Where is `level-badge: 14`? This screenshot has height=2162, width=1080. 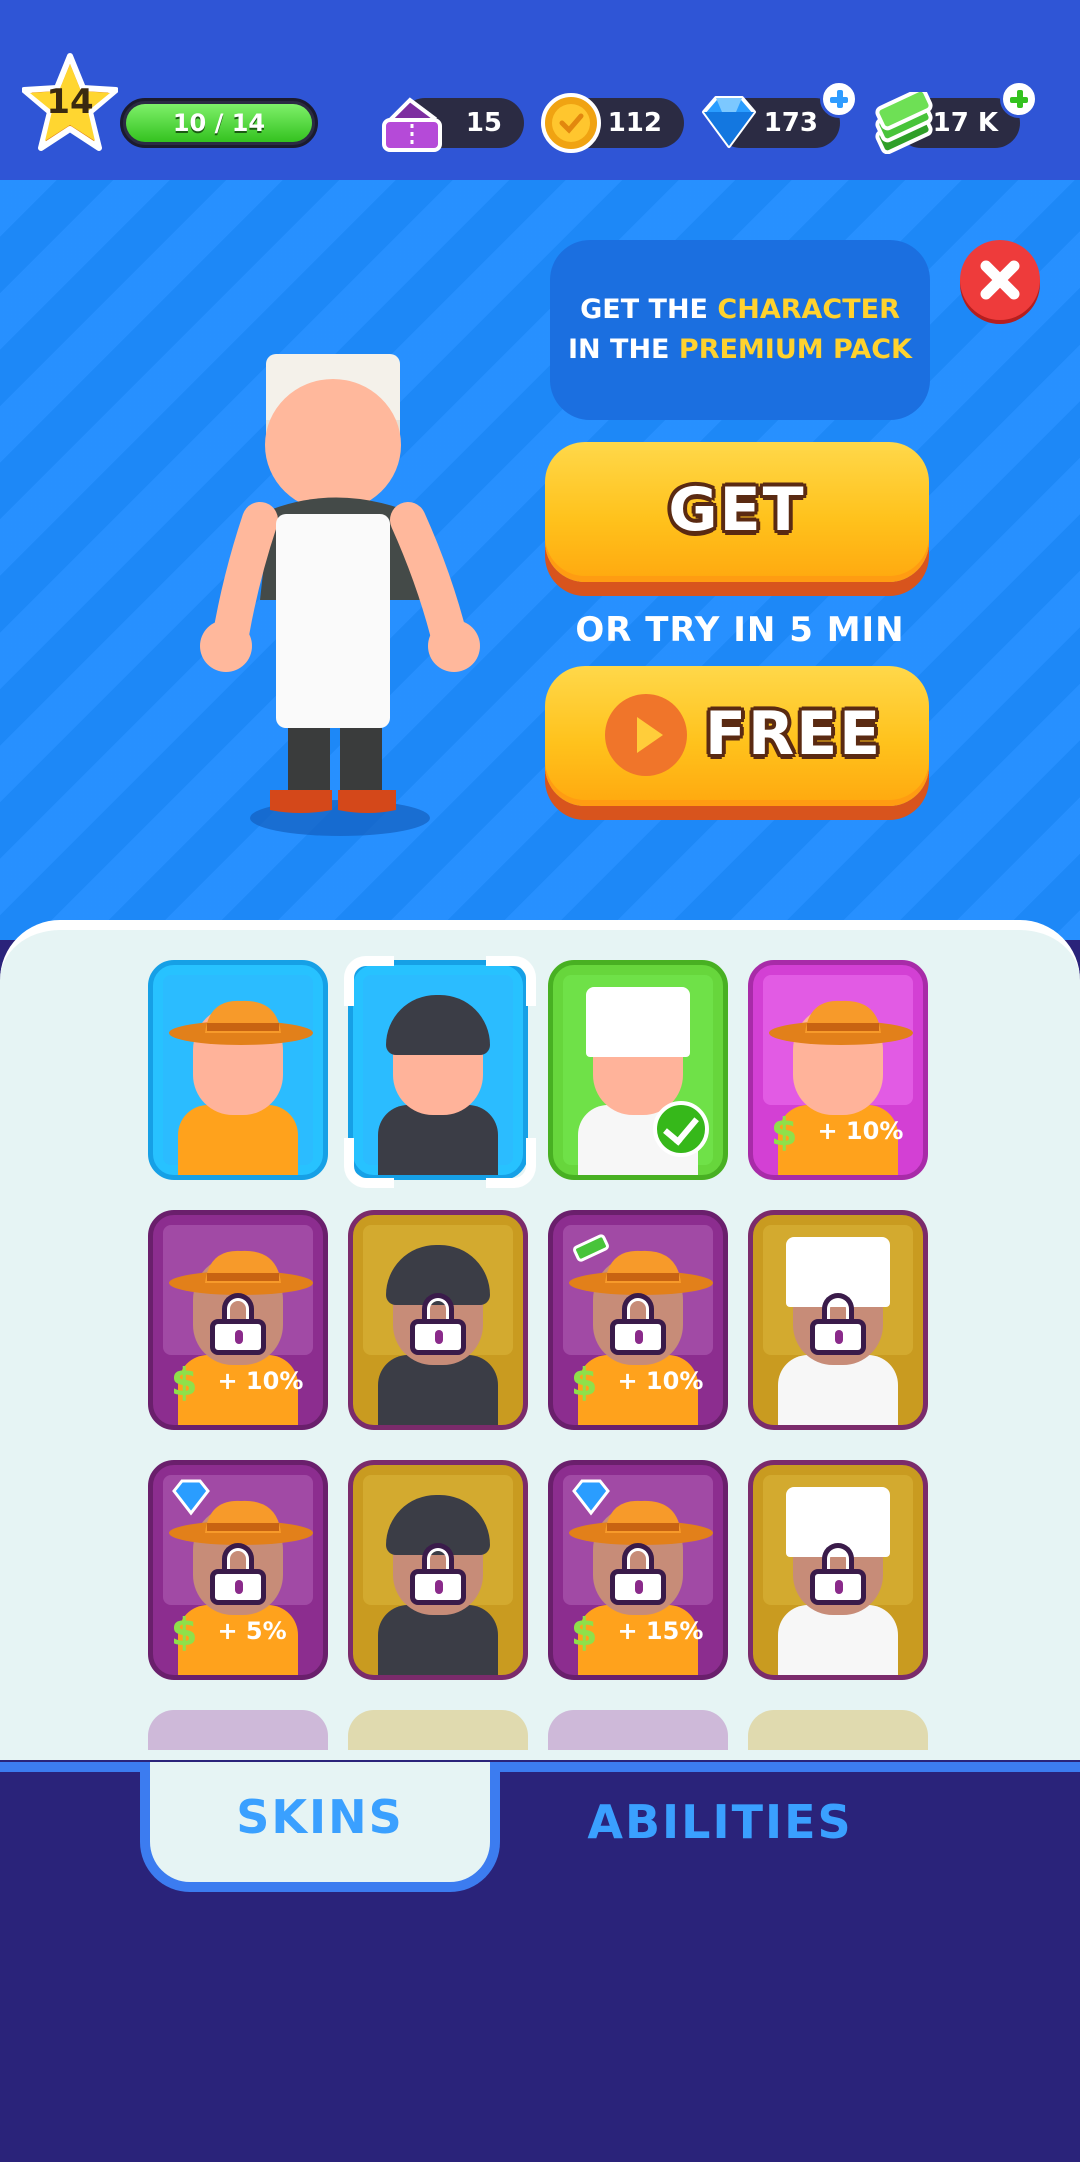 level-badge: 14 is located at coordinates (70, 104).